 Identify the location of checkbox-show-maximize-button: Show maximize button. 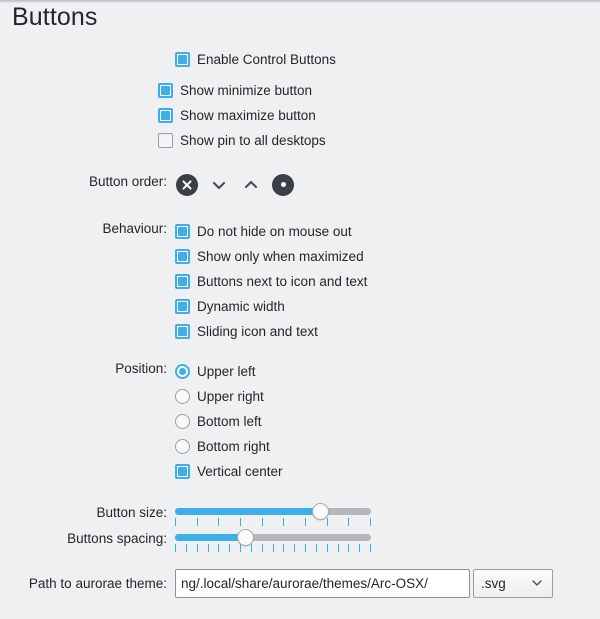
(242, 115).